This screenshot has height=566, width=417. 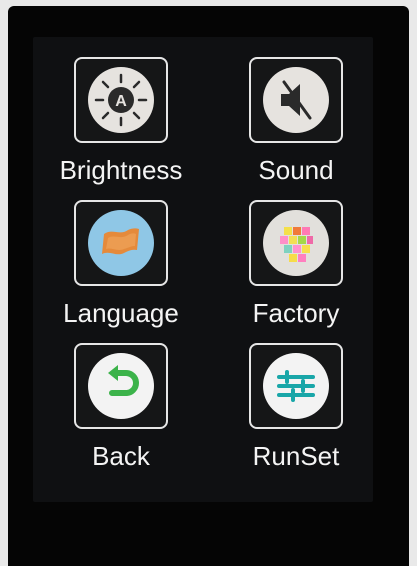 I want to click on language-label: Language, so click(x=121, y=313).